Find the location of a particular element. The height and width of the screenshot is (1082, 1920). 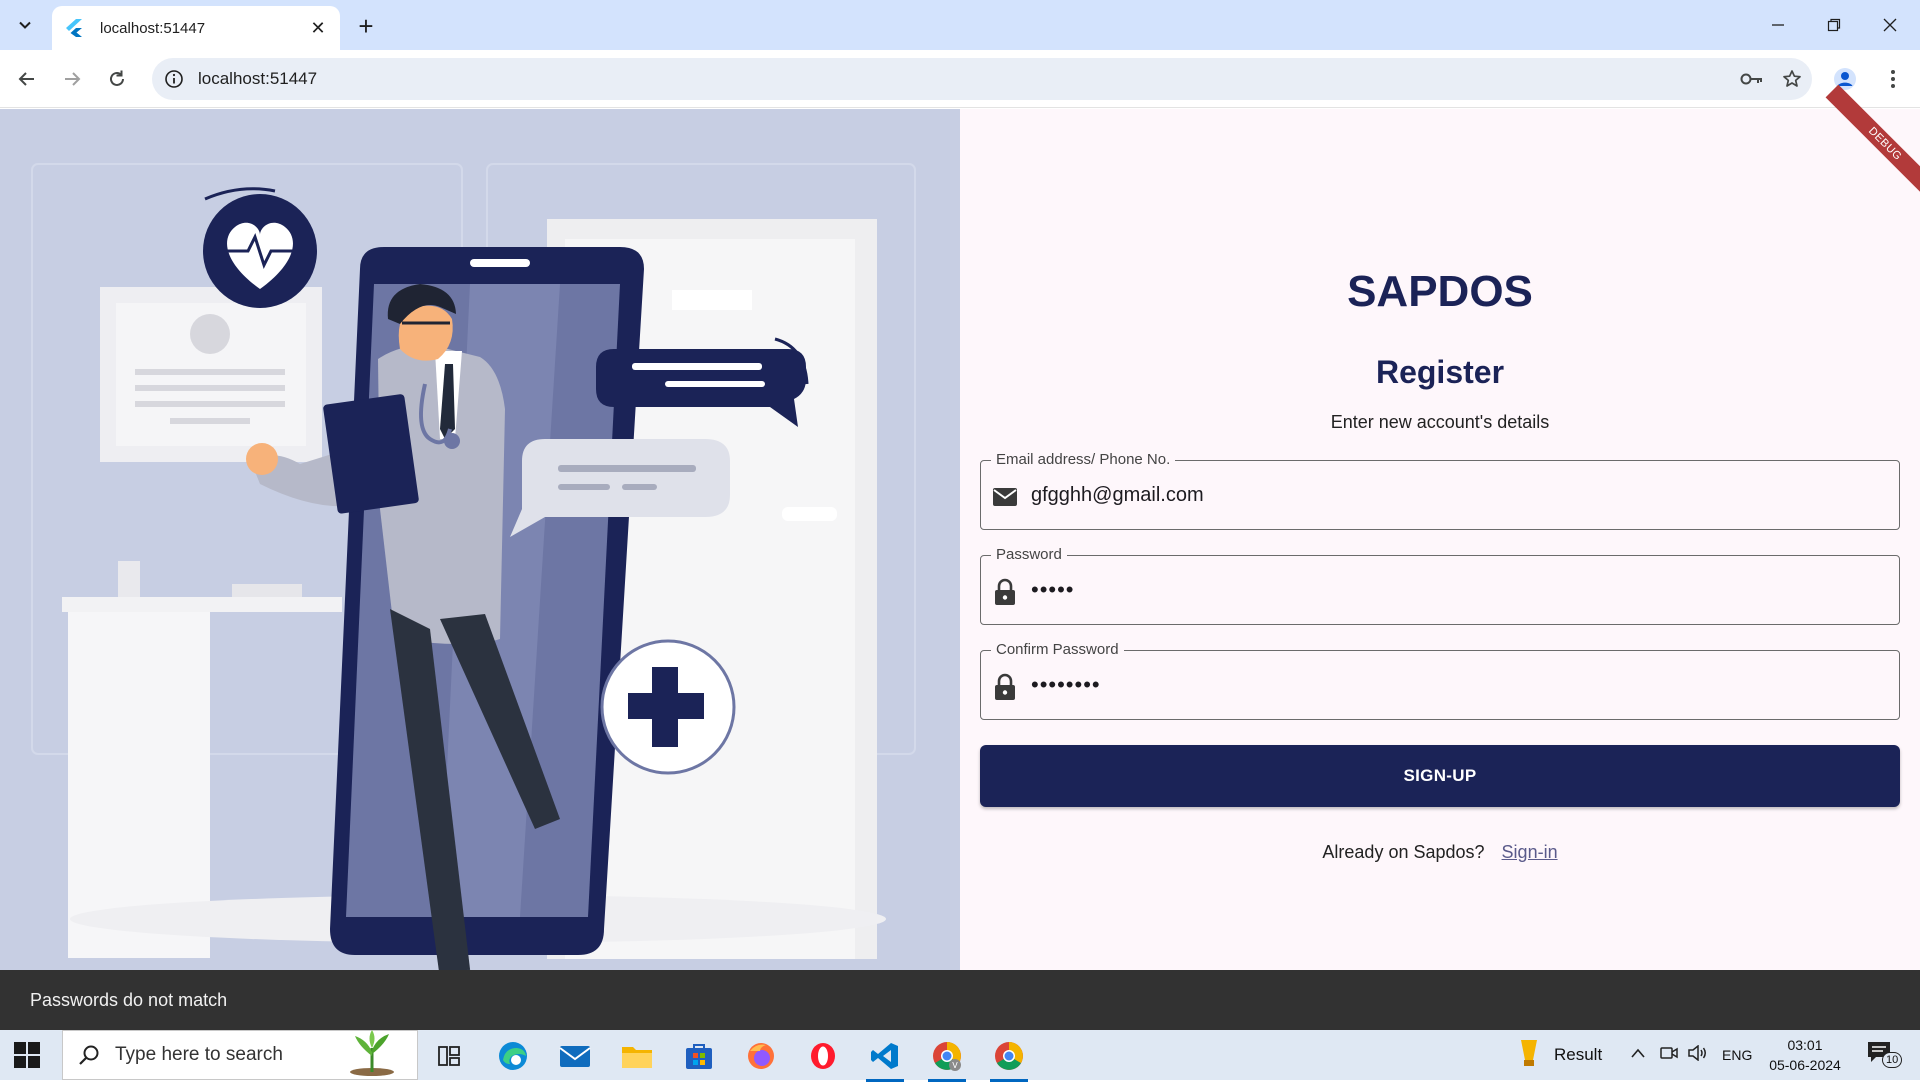

notification-center: 10 is located at coordinates (1884, 1055).